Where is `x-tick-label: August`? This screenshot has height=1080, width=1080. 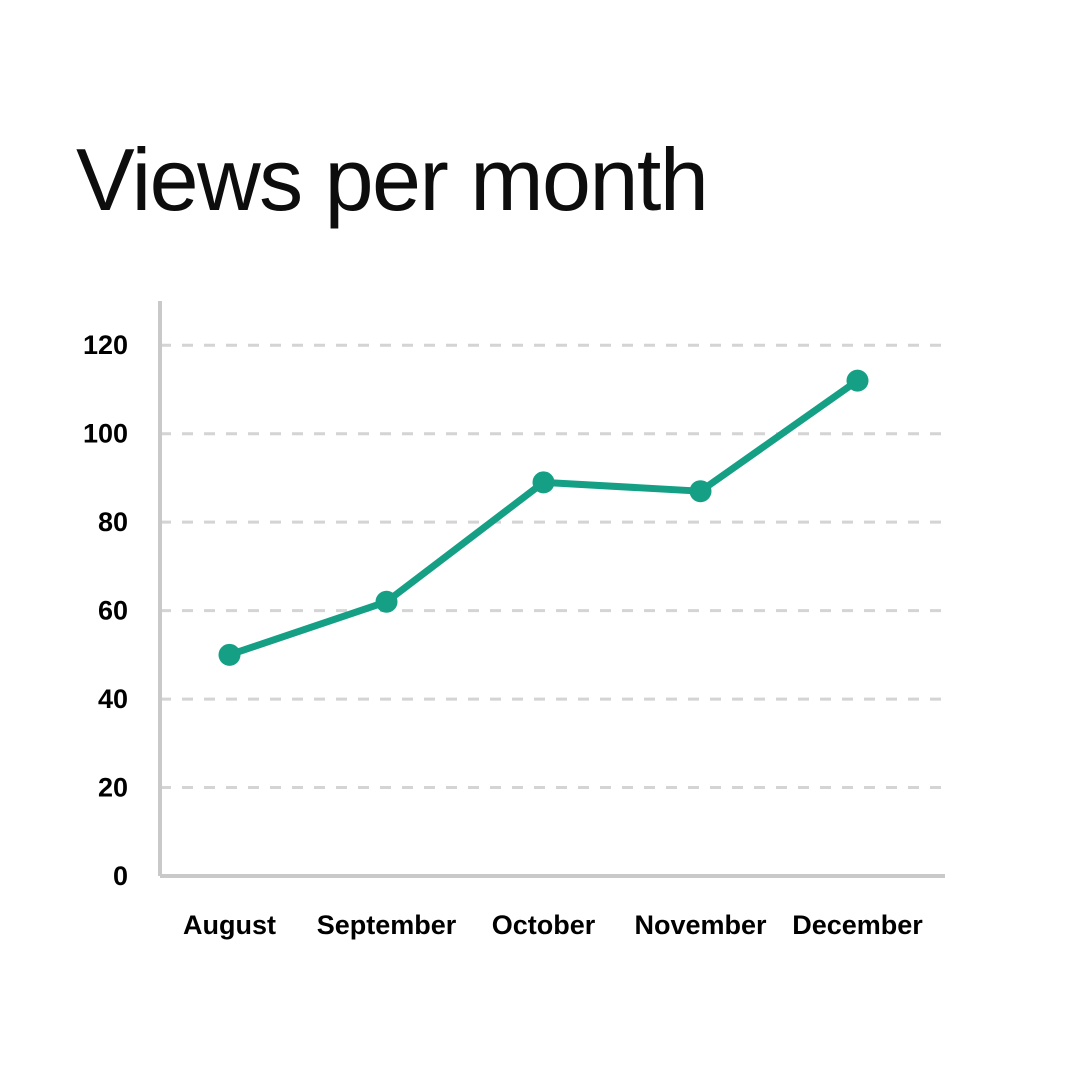
x-tick-label: August is located at coordinates (229, 925).